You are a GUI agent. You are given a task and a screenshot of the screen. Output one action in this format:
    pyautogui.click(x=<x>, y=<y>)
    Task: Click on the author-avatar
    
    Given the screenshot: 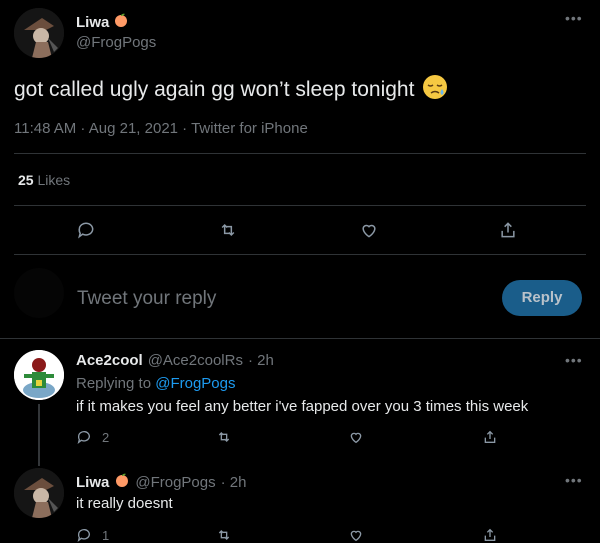 What is the action you would take?
    pyautogui.click(x=39, y=33)
    